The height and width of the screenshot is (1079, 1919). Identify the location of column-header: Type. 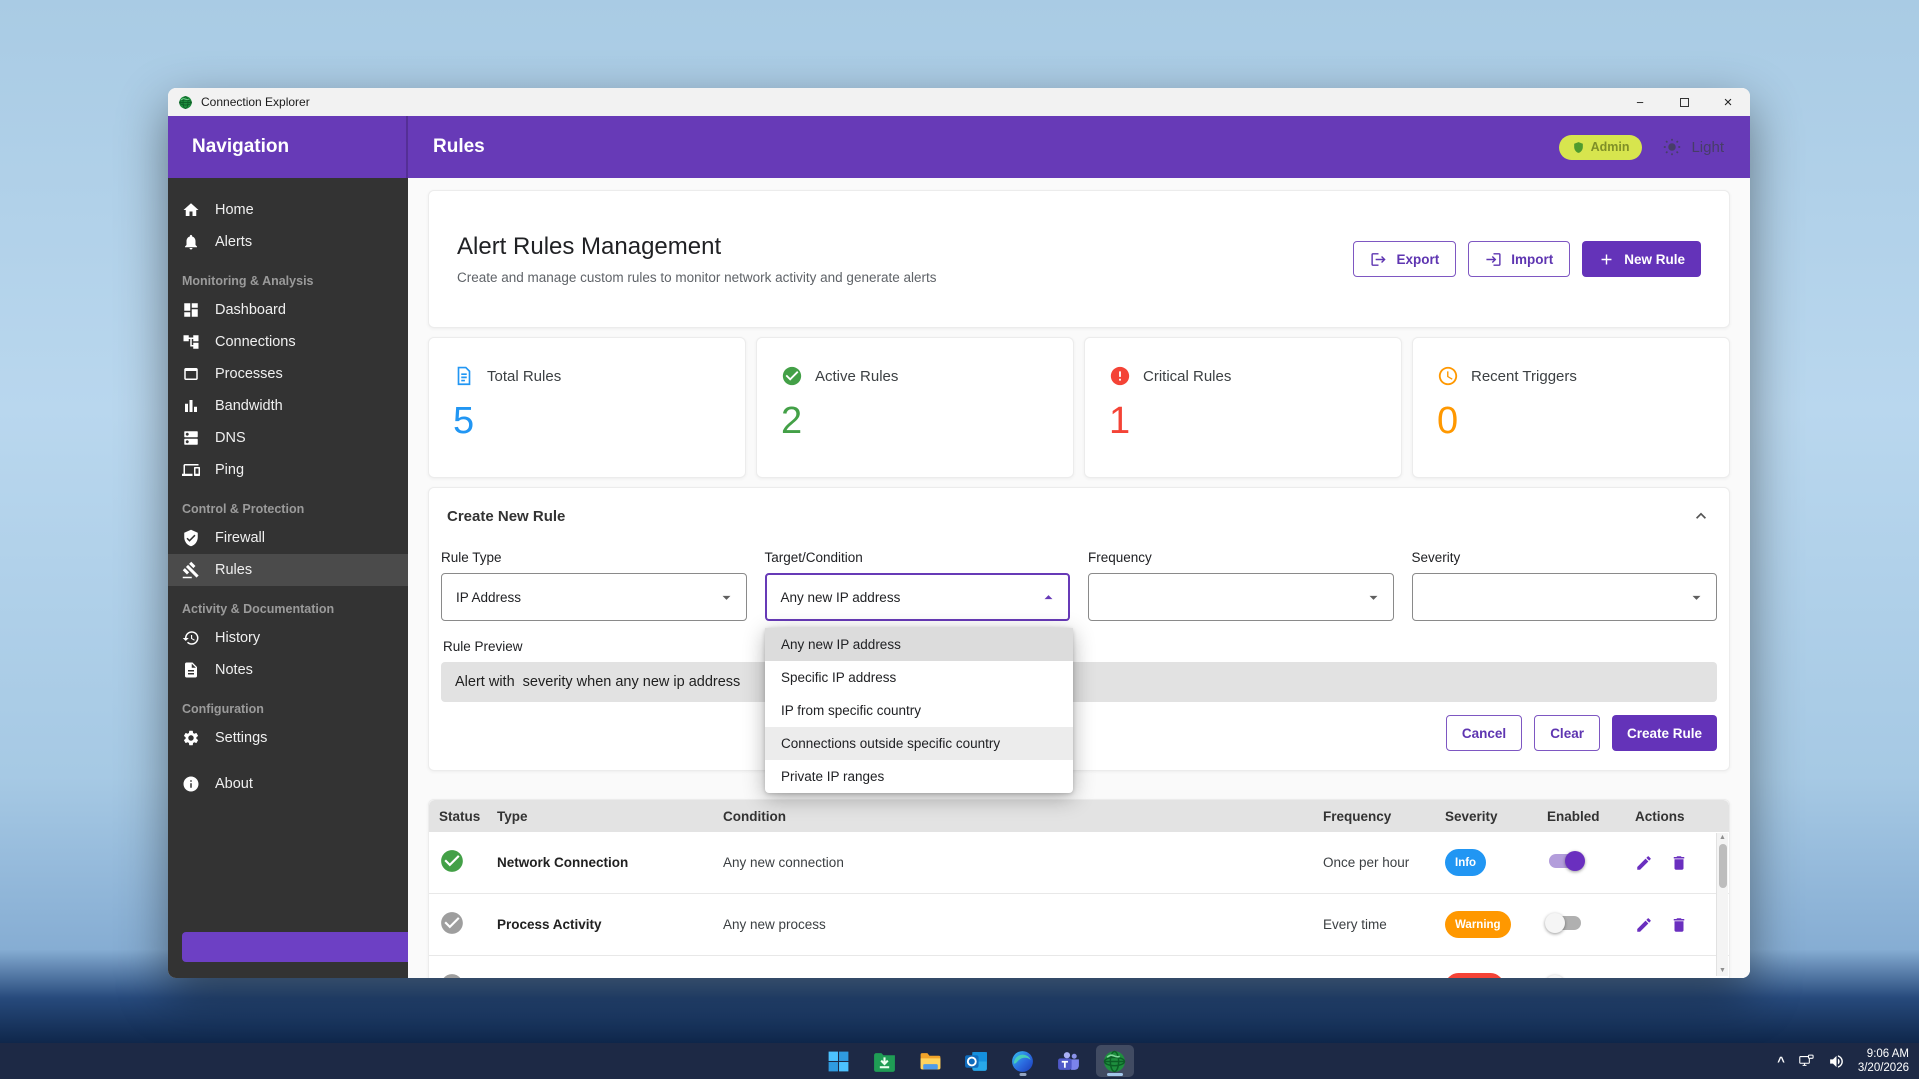
(512, 816).